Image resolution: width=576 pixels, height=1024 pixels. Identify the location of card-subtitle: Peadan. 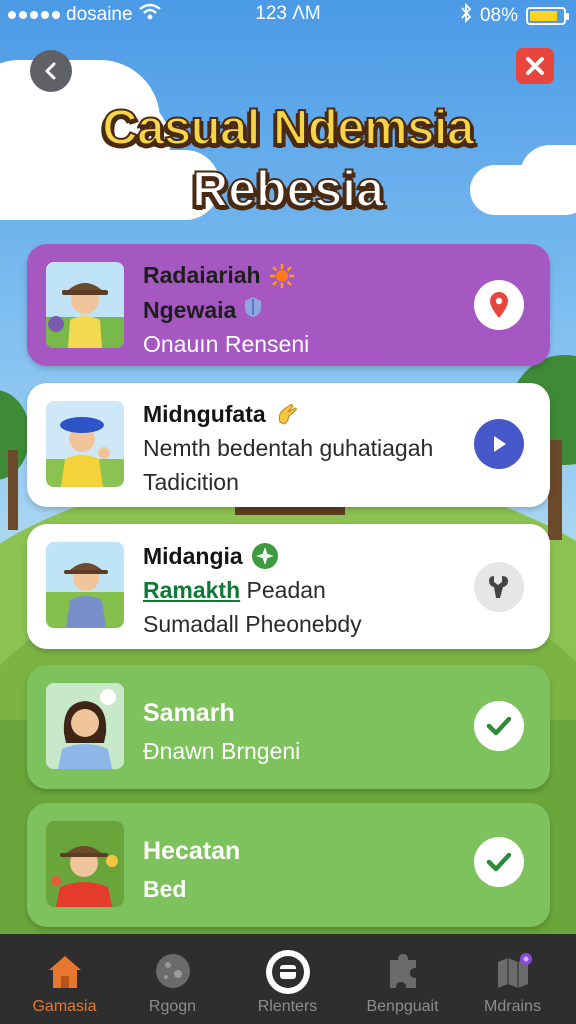
(286, 590).